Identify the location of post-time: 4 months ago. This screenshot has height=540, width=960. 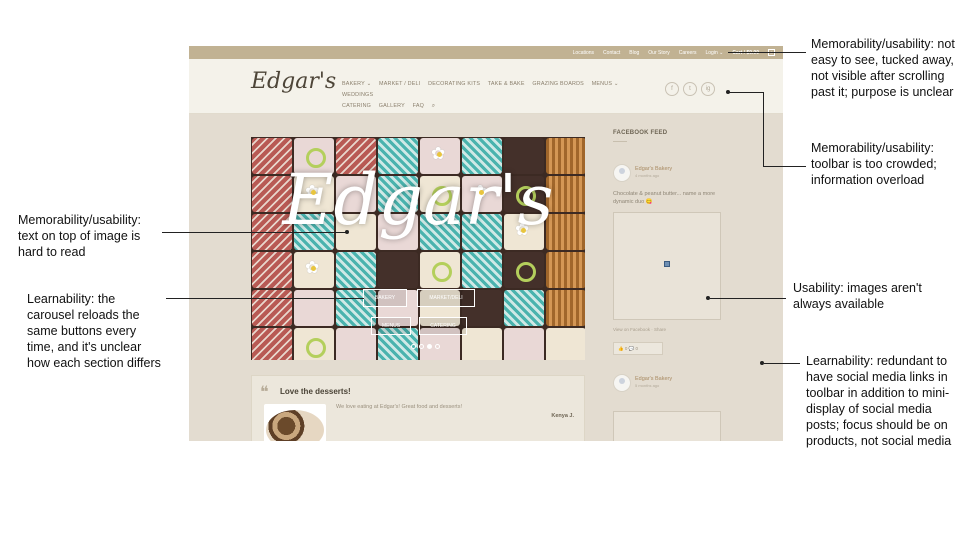
(647, 175).